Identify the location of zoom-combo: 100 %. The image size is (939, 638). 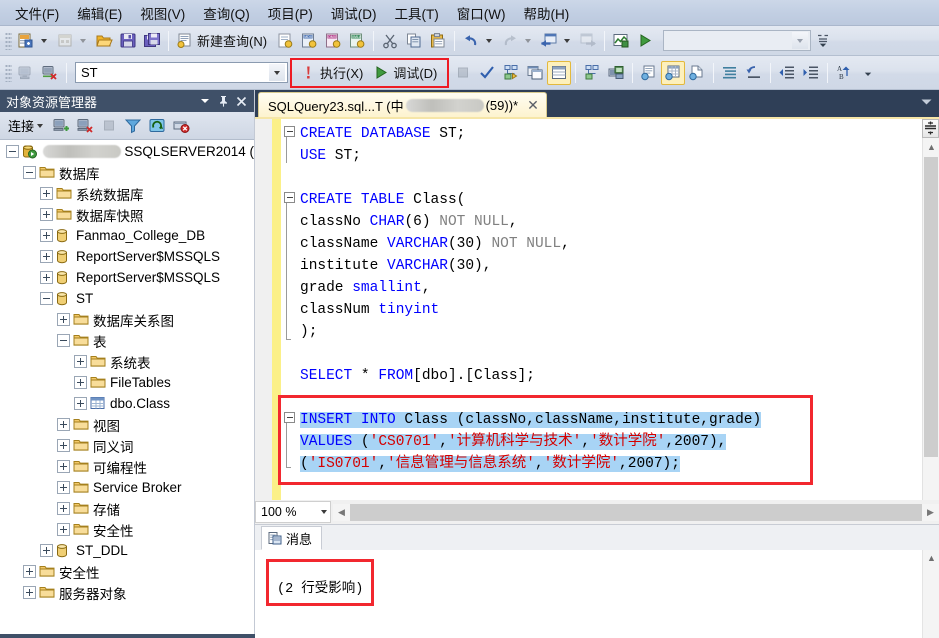
(293, 512).